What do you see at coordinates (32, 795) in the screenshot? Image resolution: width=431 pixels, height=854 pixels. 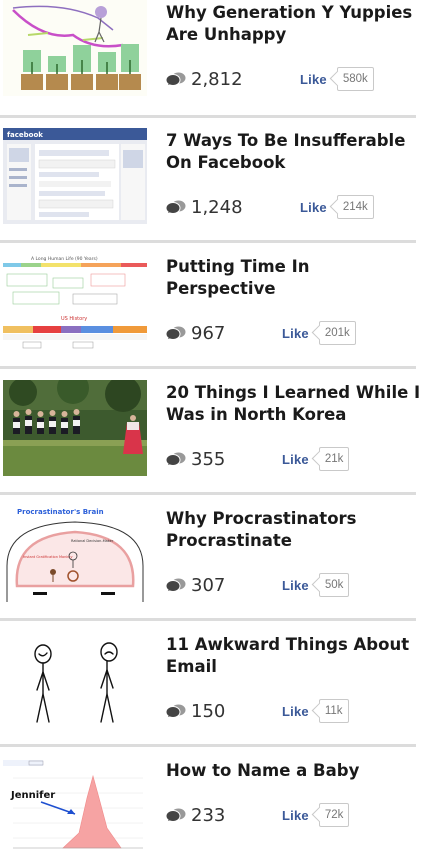 I see `thumbnail-caption: Jennifer` at bounding box center [32, 795].